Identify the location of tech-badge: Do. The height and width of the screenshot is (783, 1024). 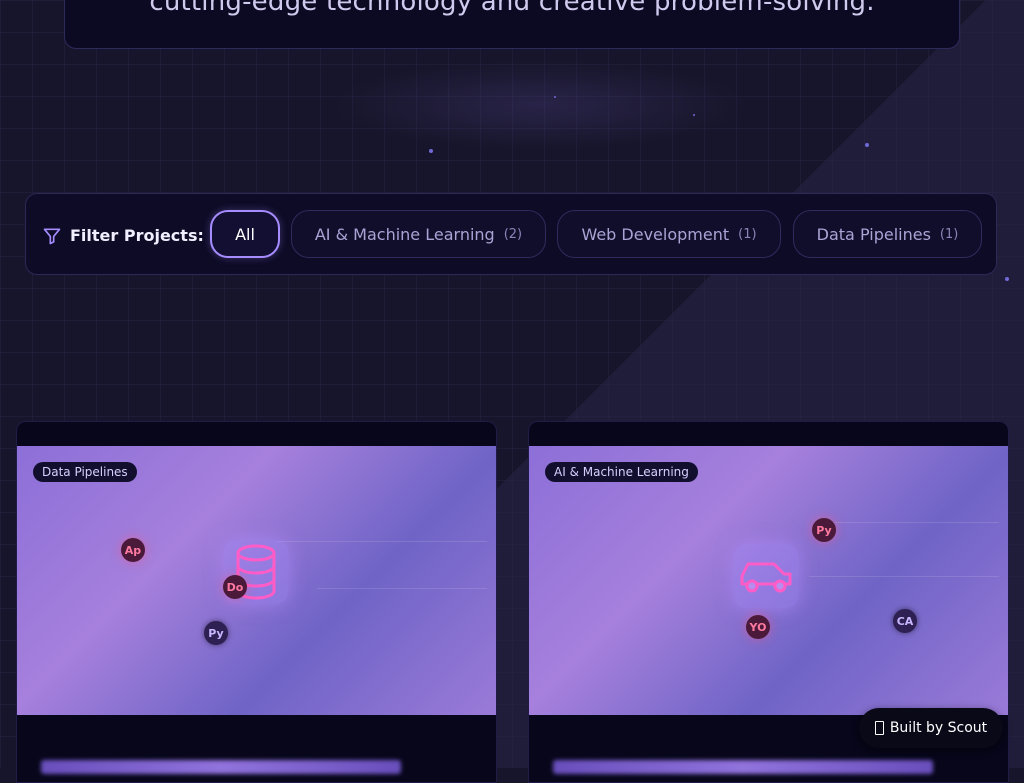
(235, 587).